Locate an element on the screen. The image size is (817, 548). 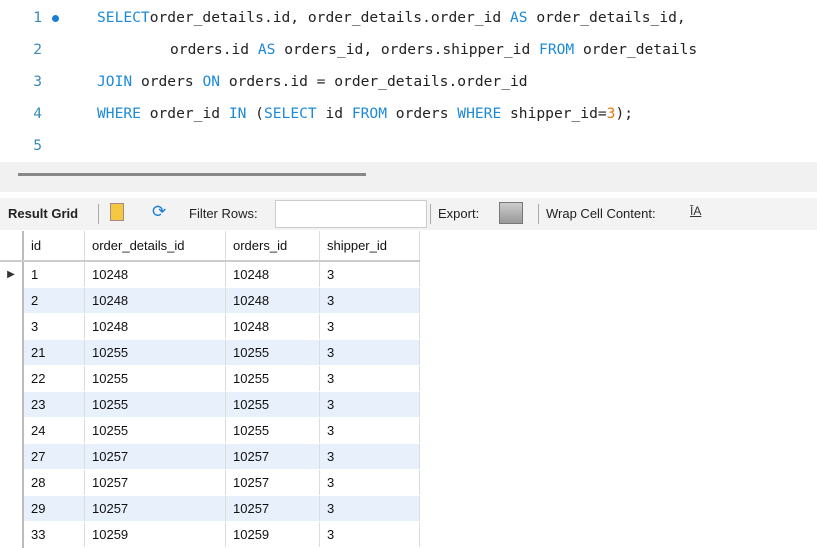
table-row: 21 10255 10255 3 is located at coordinates (210, 352).